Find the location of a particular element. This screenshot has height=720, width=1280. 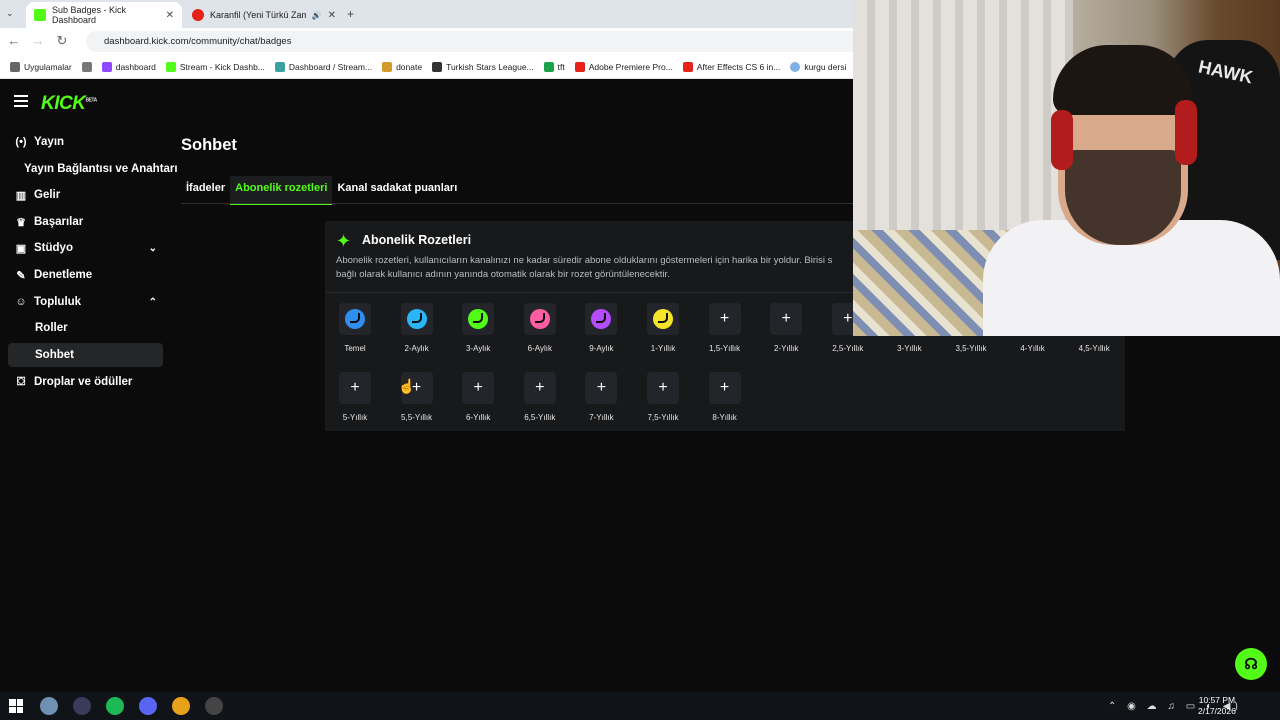

clock-time: 10:57 PM is located at coordinates (1217, 700).